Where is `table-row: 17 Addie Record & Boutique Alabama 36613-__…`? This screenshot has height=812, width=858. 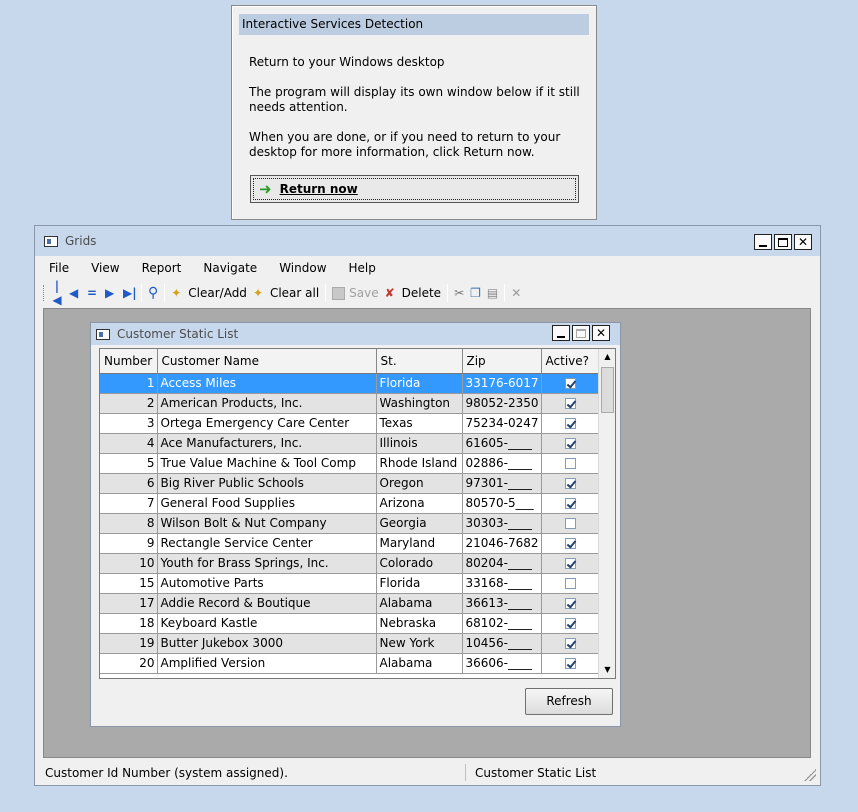
table-row: 17 Addie Record & Boutique Alabama 36613-__… is located at coordinates (349, 603).